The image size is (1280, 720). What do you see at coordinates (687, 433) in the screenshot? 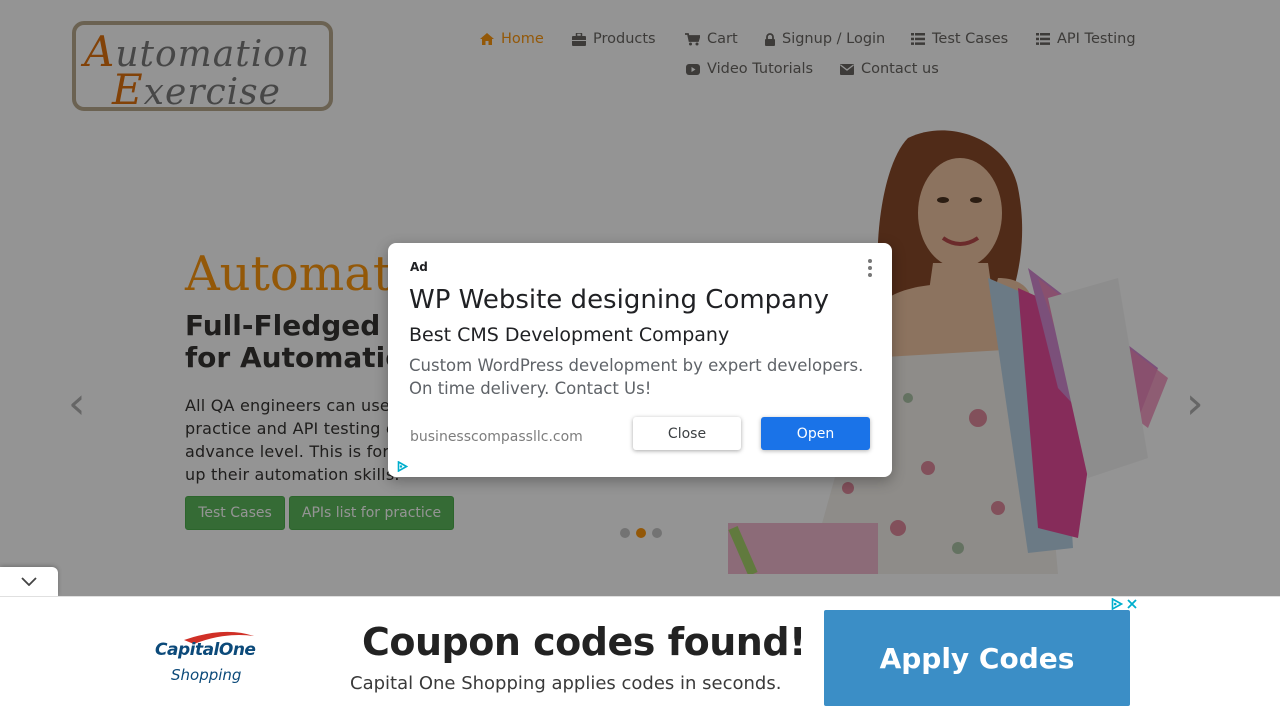
I see `ad-close-button: Close` at bounding box center [687, 433].